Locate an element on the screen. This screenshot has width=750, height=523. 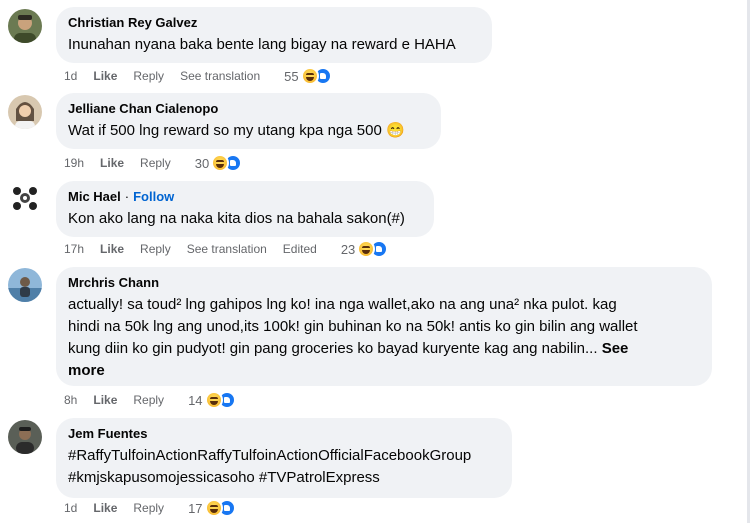
comment-actions: 19h Like Reply 30 is located at coordinates (153, 163).